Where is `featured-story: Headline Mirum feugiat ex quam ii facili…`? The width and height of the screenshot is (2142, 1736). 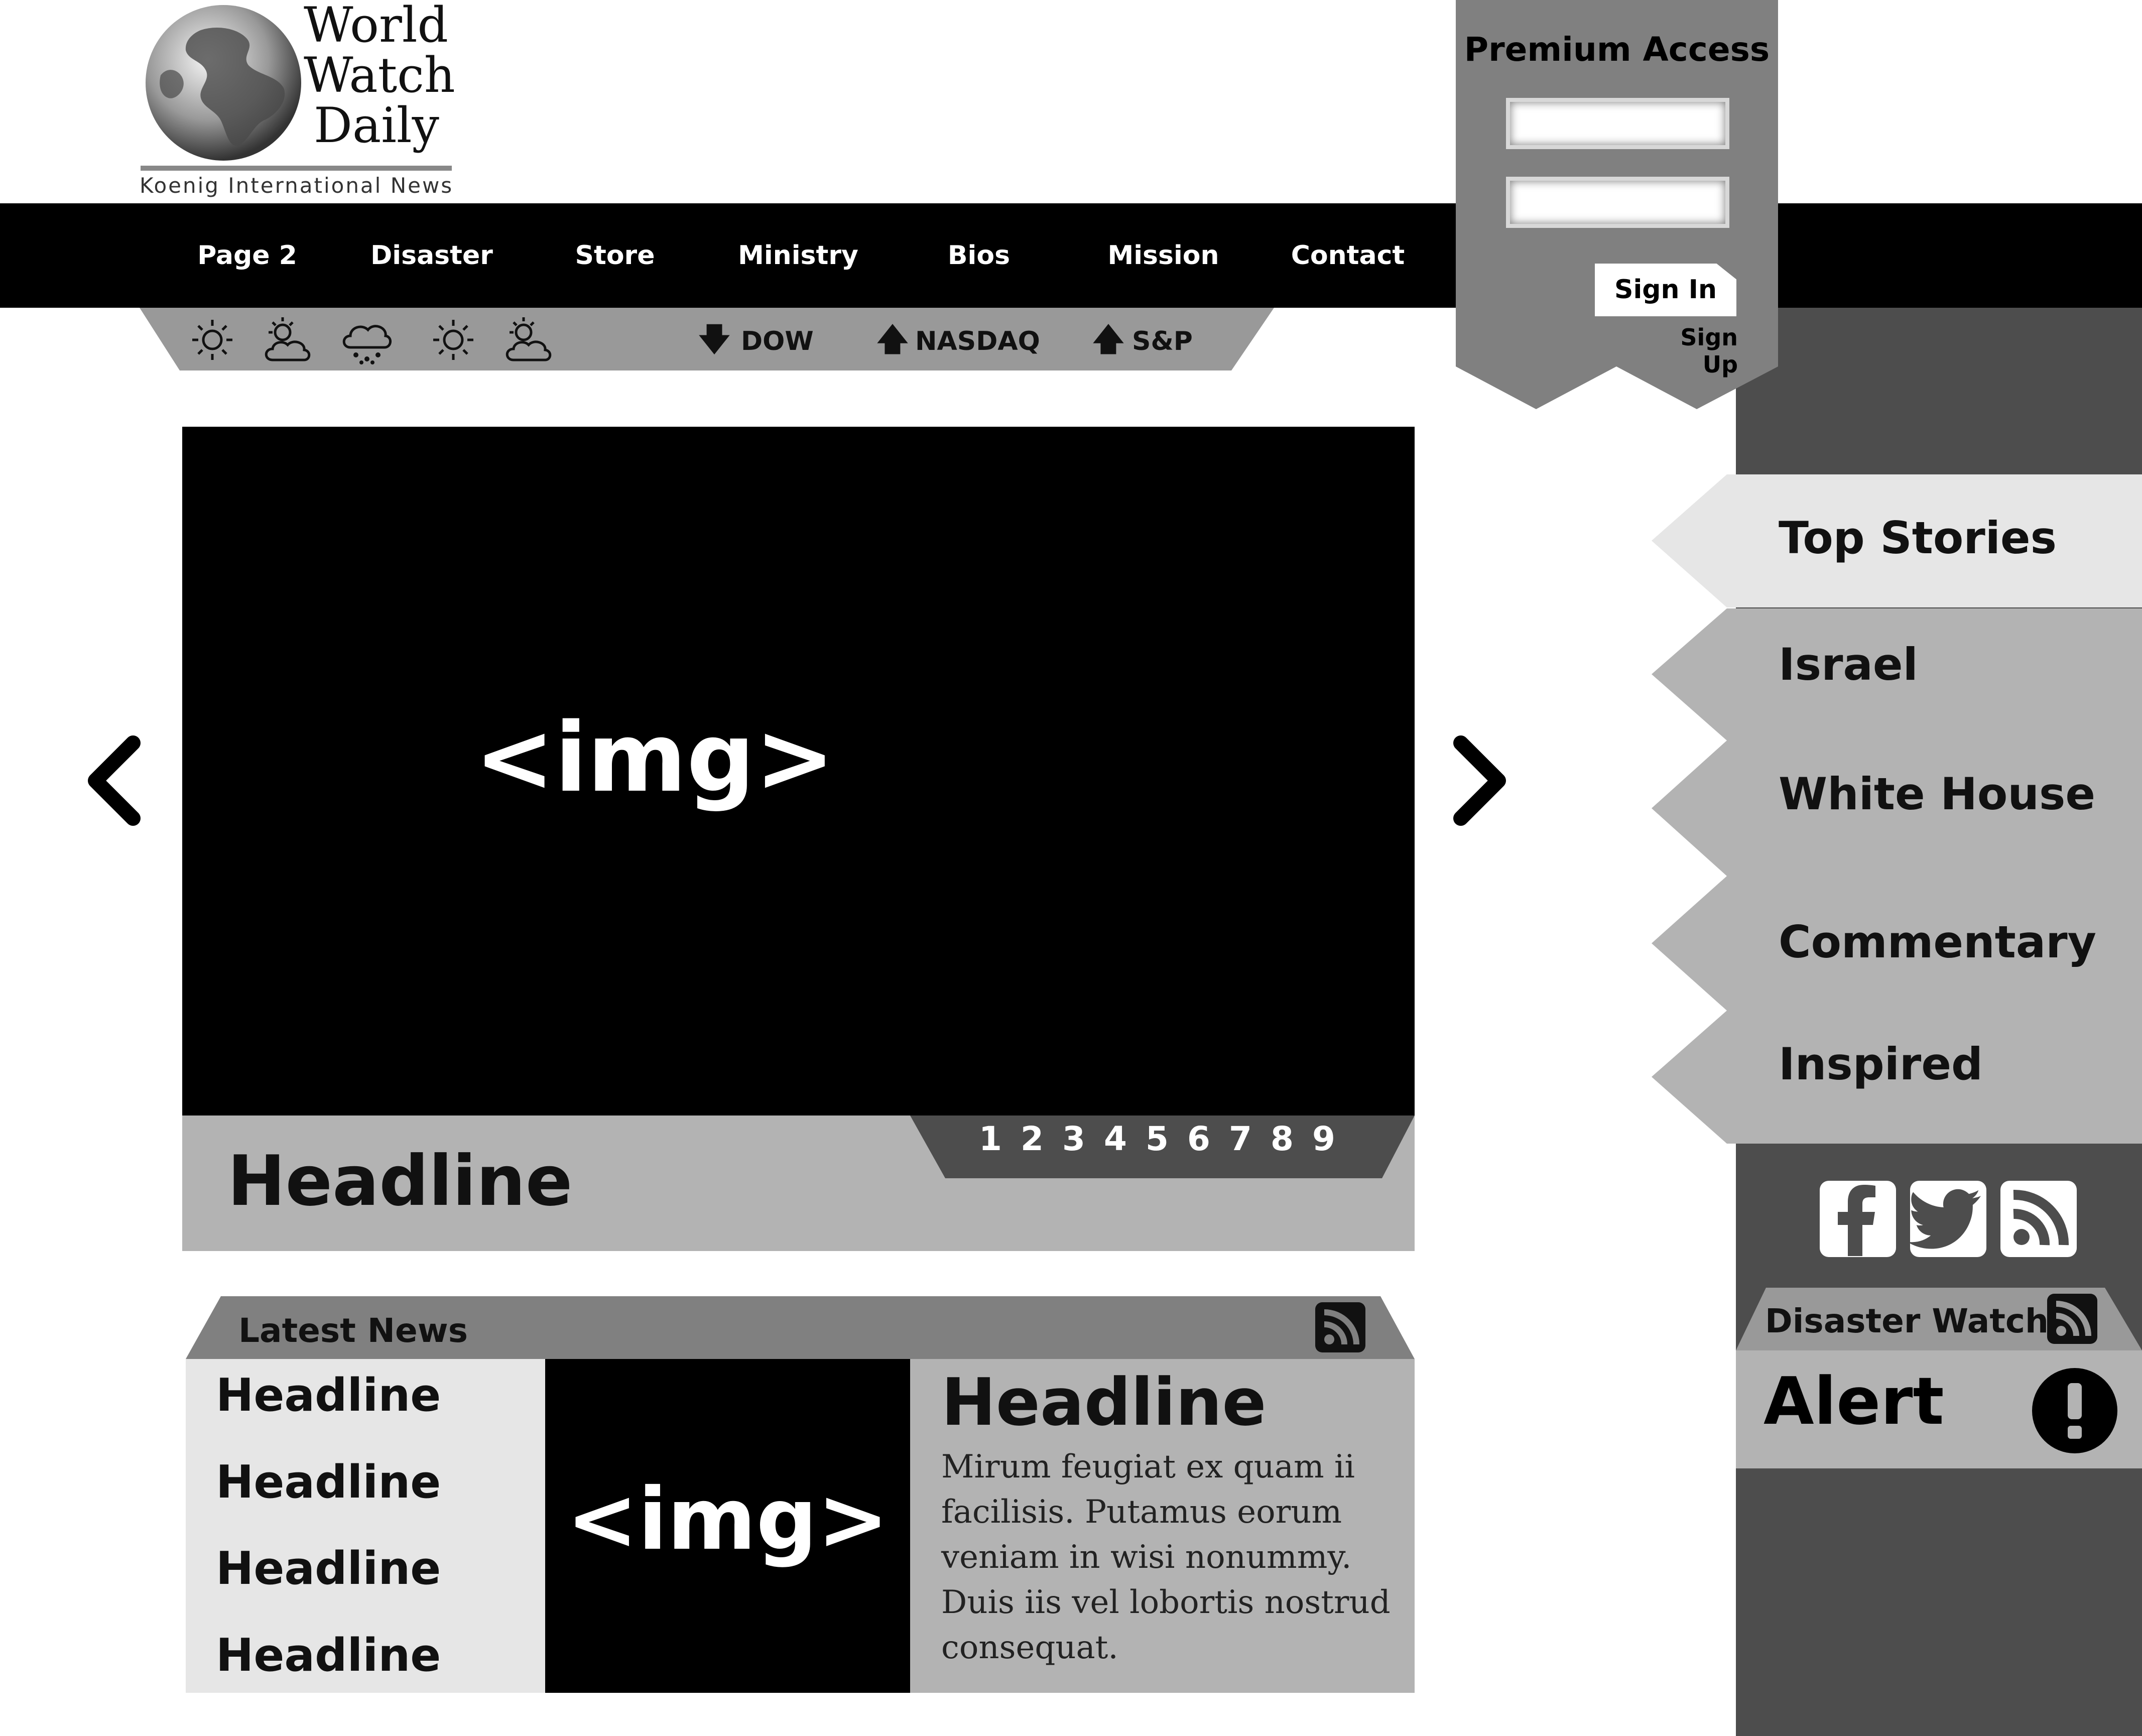 featured-story: Headline Mirum feugiat ex quam ii facili… is located at coordinates (1162, 1526).